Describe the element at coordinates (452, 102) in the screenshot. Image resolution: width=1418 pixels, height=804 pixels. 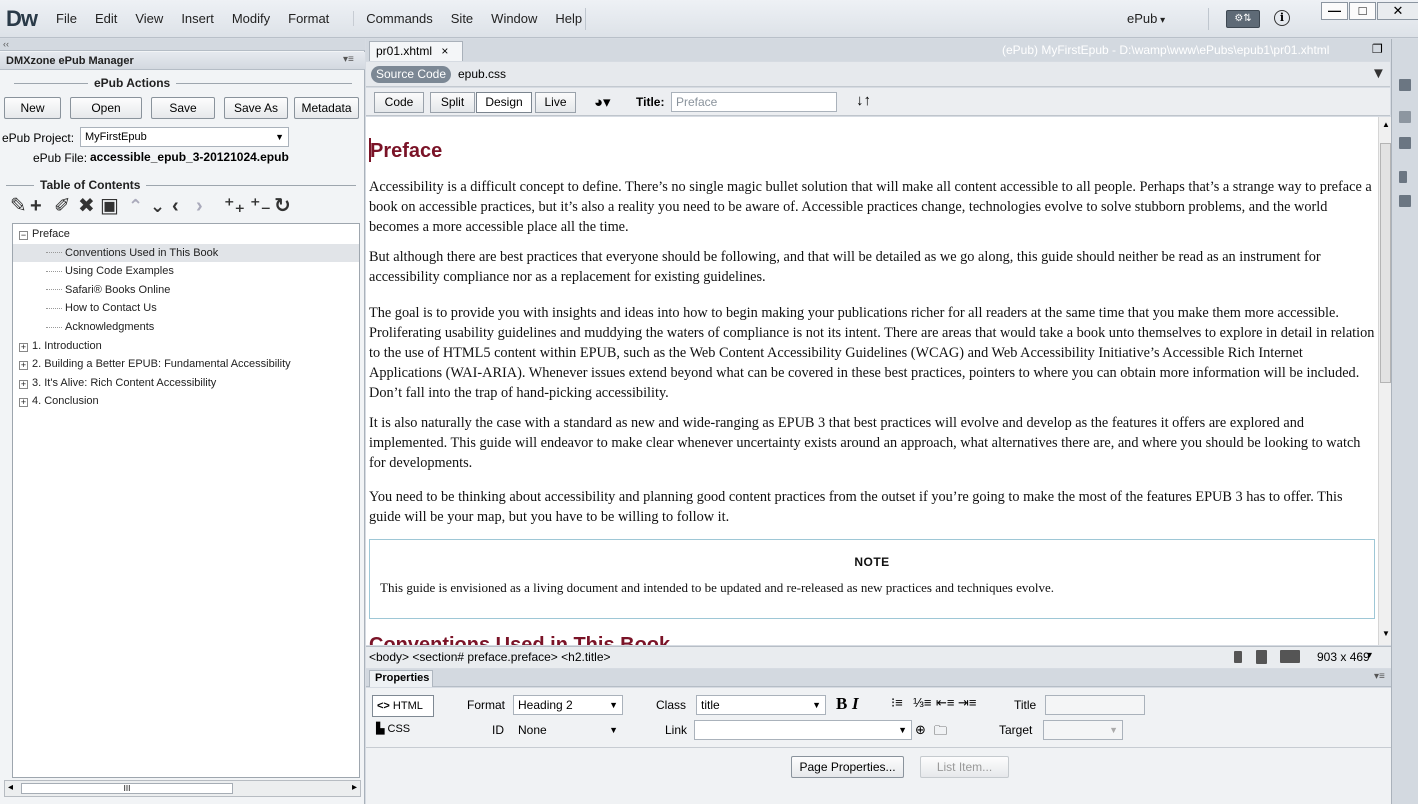
I see `split-view-button: Split` at that location.